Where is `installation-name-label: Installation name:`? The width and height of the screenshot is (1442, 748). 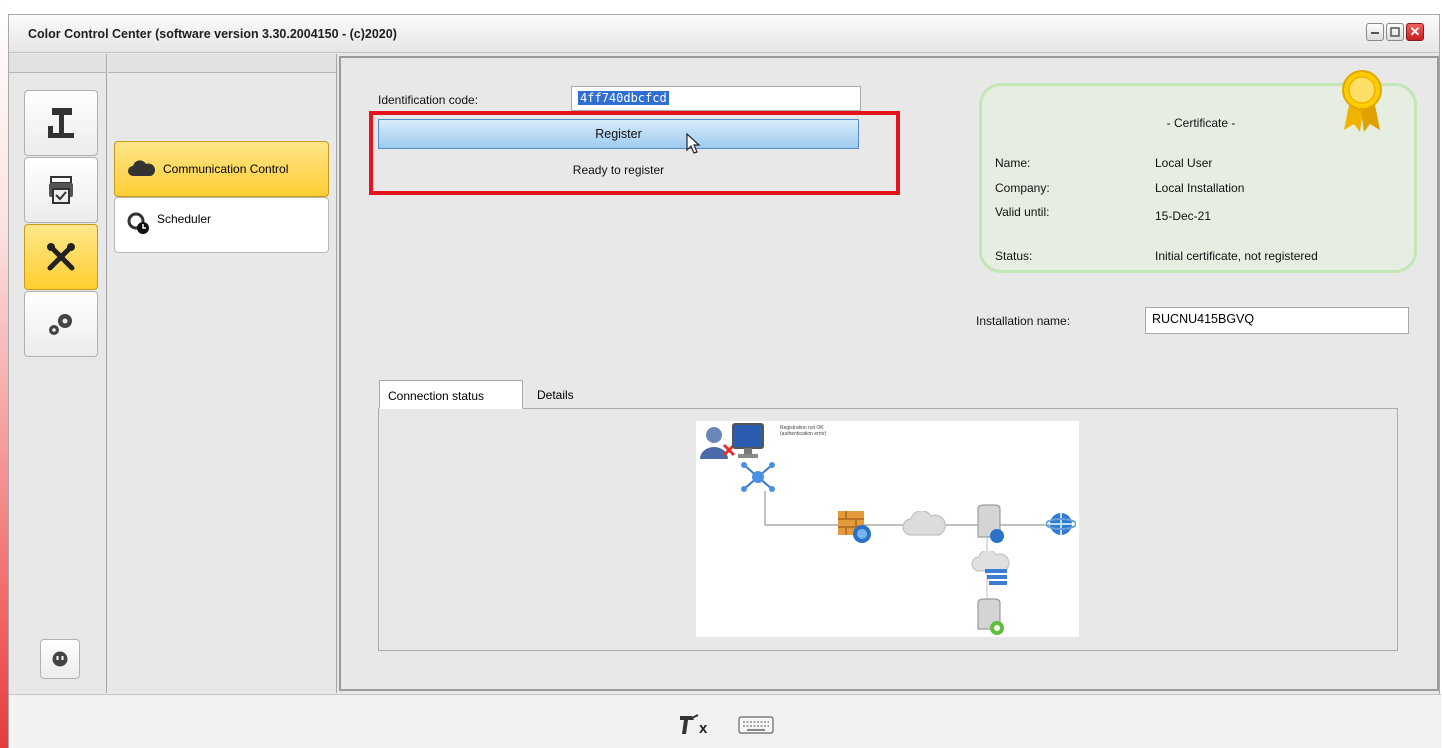
installation-name-label: Installation name: is located at coordinates (1023, 321).